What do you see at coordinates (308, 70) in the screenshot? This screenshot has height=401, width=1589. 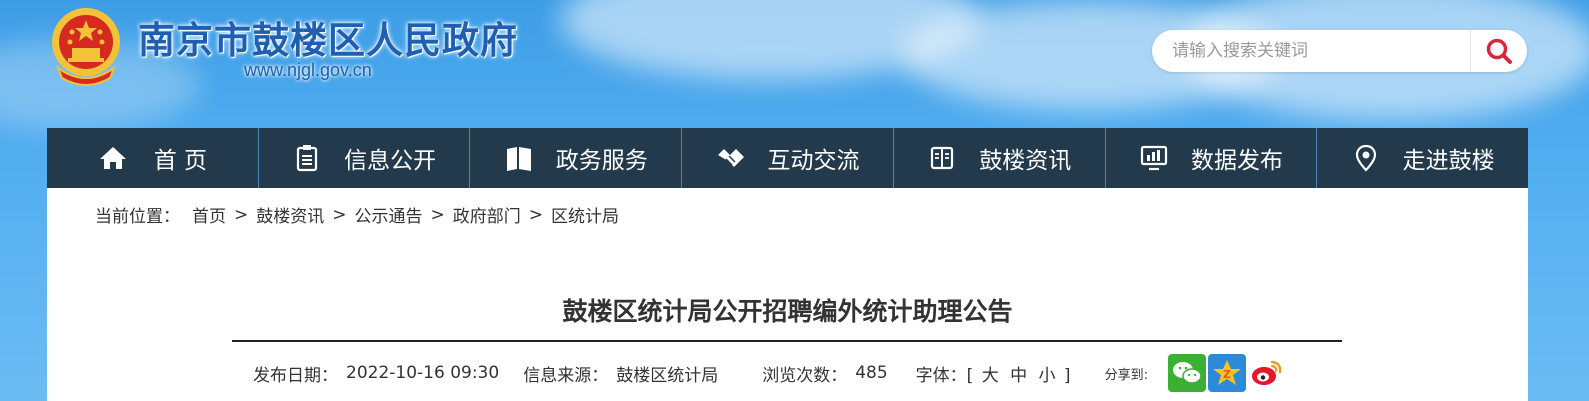 I see `site-url: www.njgl.gov.cn` at bounding box center [308, 70].